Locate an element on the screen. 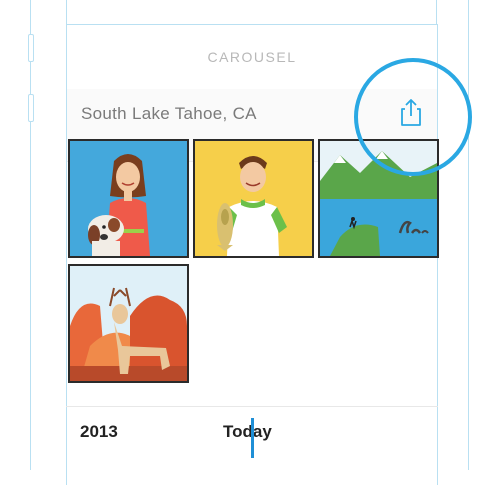  share-highlight-circle is located at coordinates (413, 117).